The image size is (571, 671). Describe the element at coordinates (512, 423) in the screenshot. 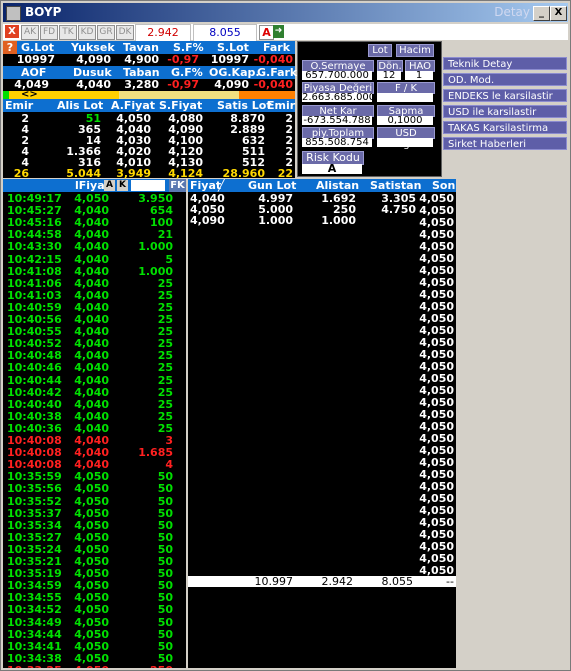

I see `empty-area` at that location.